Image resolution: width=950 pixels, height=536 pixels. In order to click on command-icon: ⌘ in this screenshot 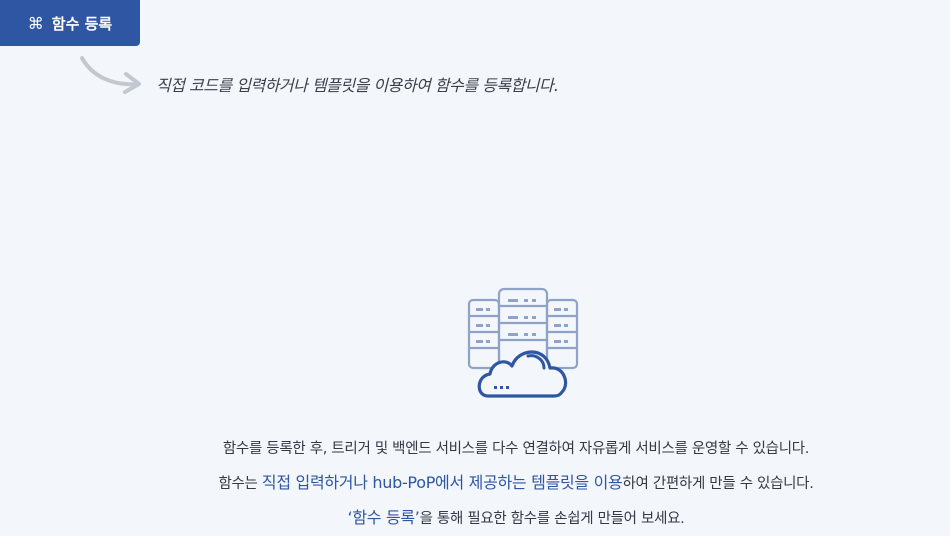, I will do `click(35, 23)`.